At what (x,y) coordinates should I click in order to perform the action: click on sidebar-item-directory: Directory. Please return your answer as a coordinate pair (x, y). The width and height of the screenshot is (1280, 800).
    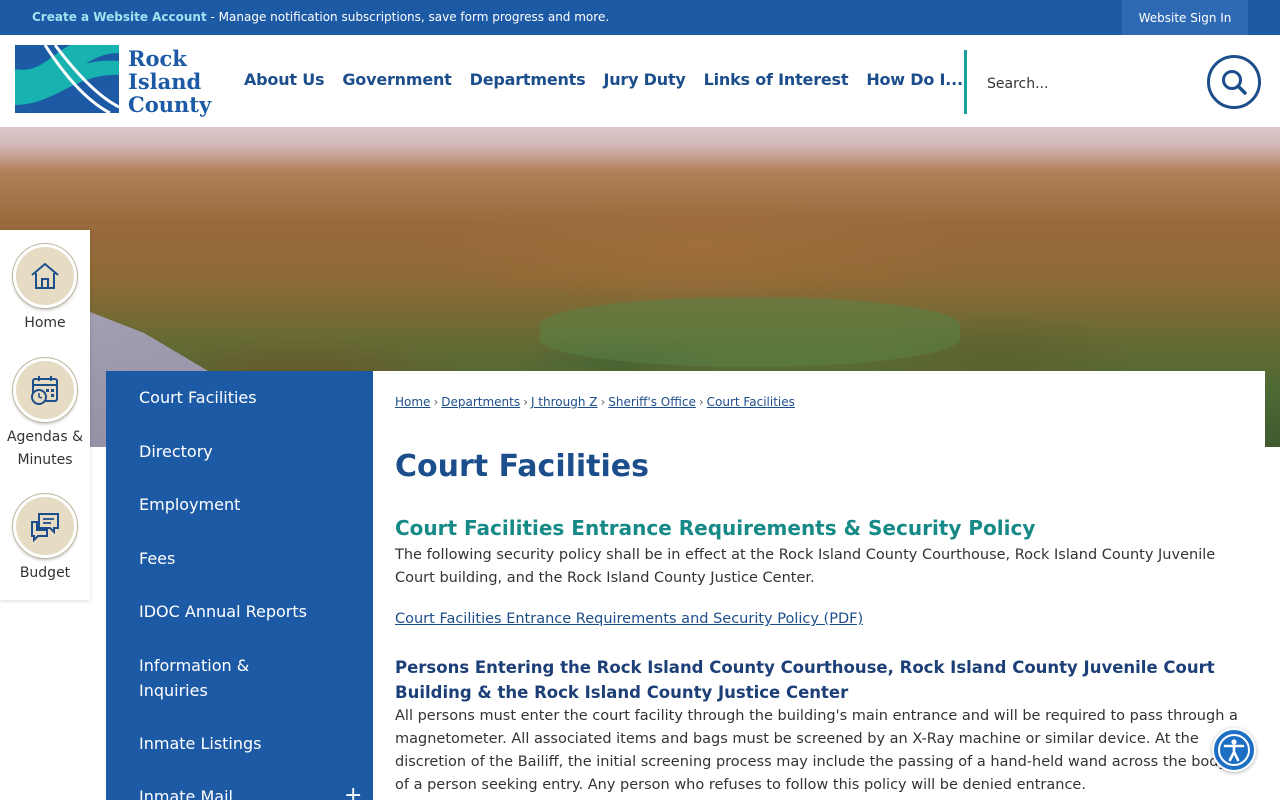
    Looking at the image, I should click on (249, 451).